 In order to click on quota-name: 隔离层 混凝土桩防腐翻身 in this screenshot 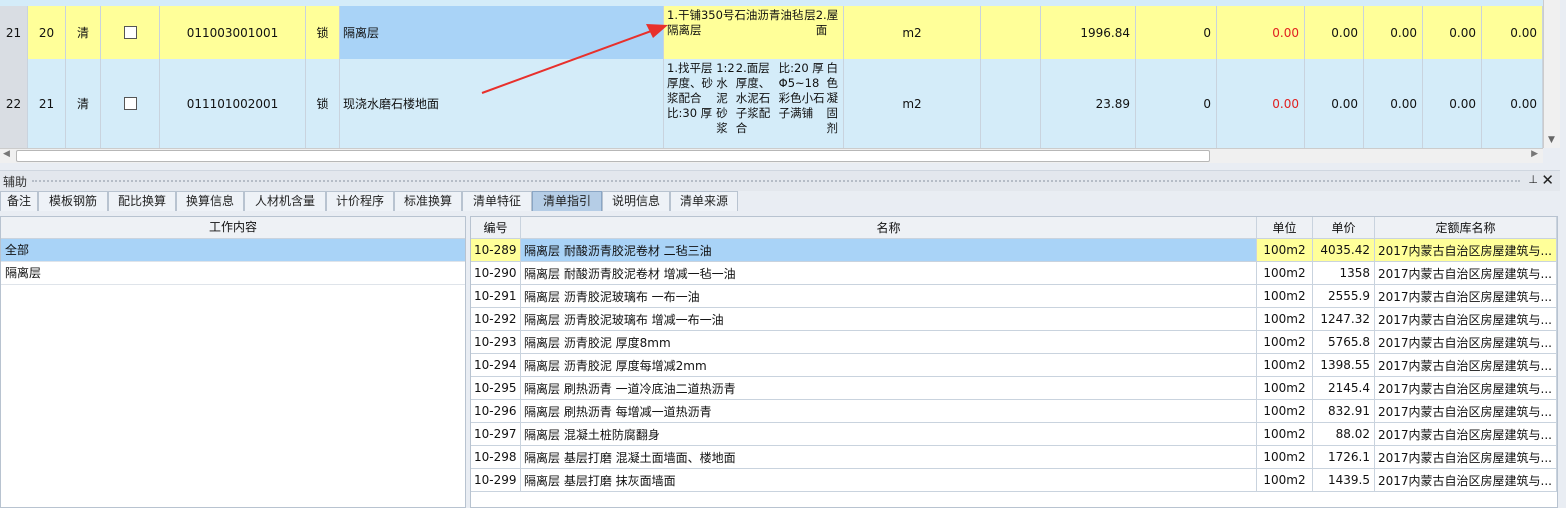, I will do `click(889, 434)`.